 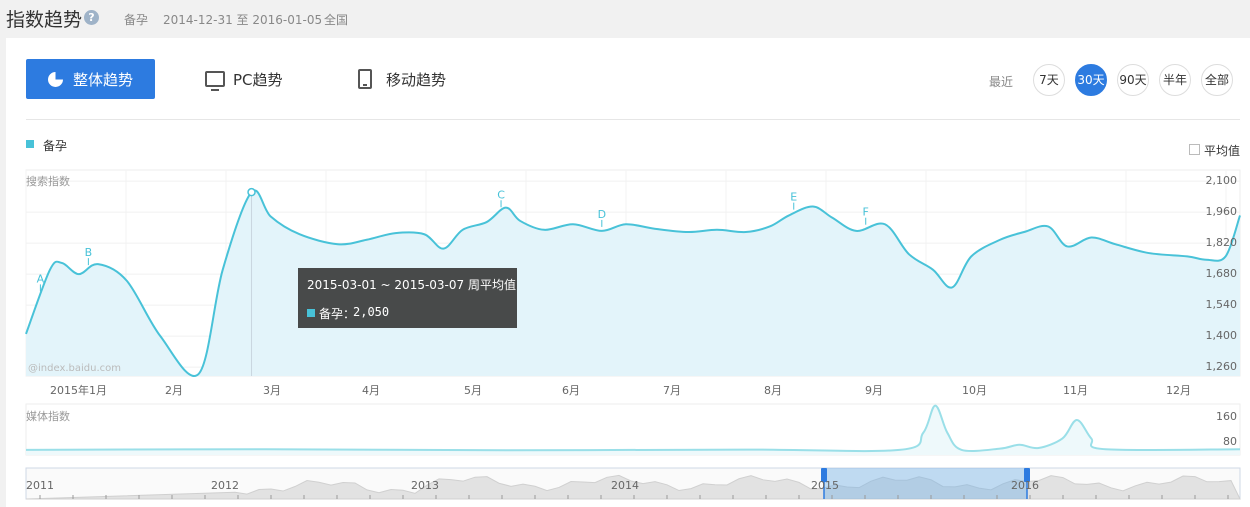 I want to click on event-marker-c: C, so click(x=501, y=194).